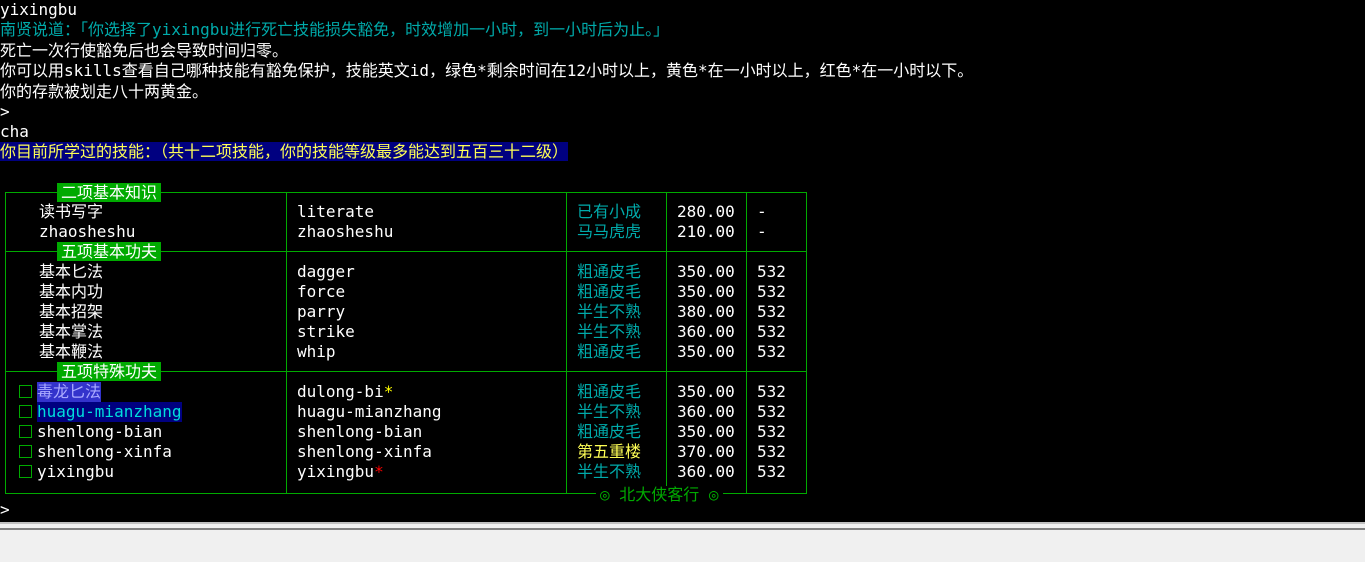  Describe the element at coordinates (336, 471) in the screenshot. I see `skill-id-text: yixingbu` at that location.